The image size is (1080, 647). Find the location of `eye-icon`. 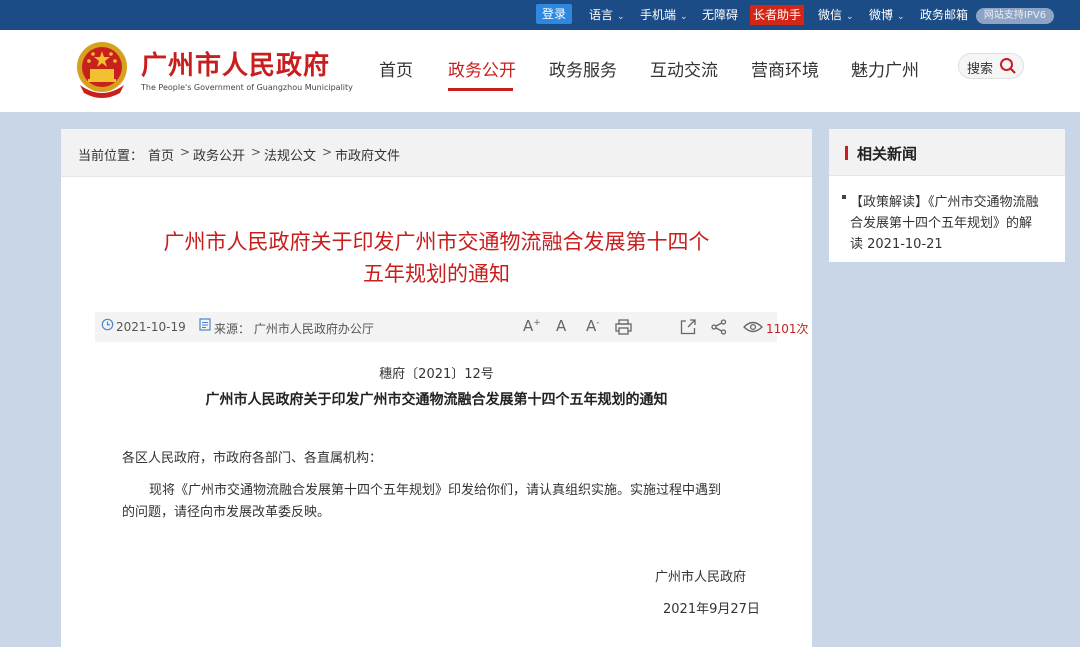

eye-icon is located at coordinates (753, 327).